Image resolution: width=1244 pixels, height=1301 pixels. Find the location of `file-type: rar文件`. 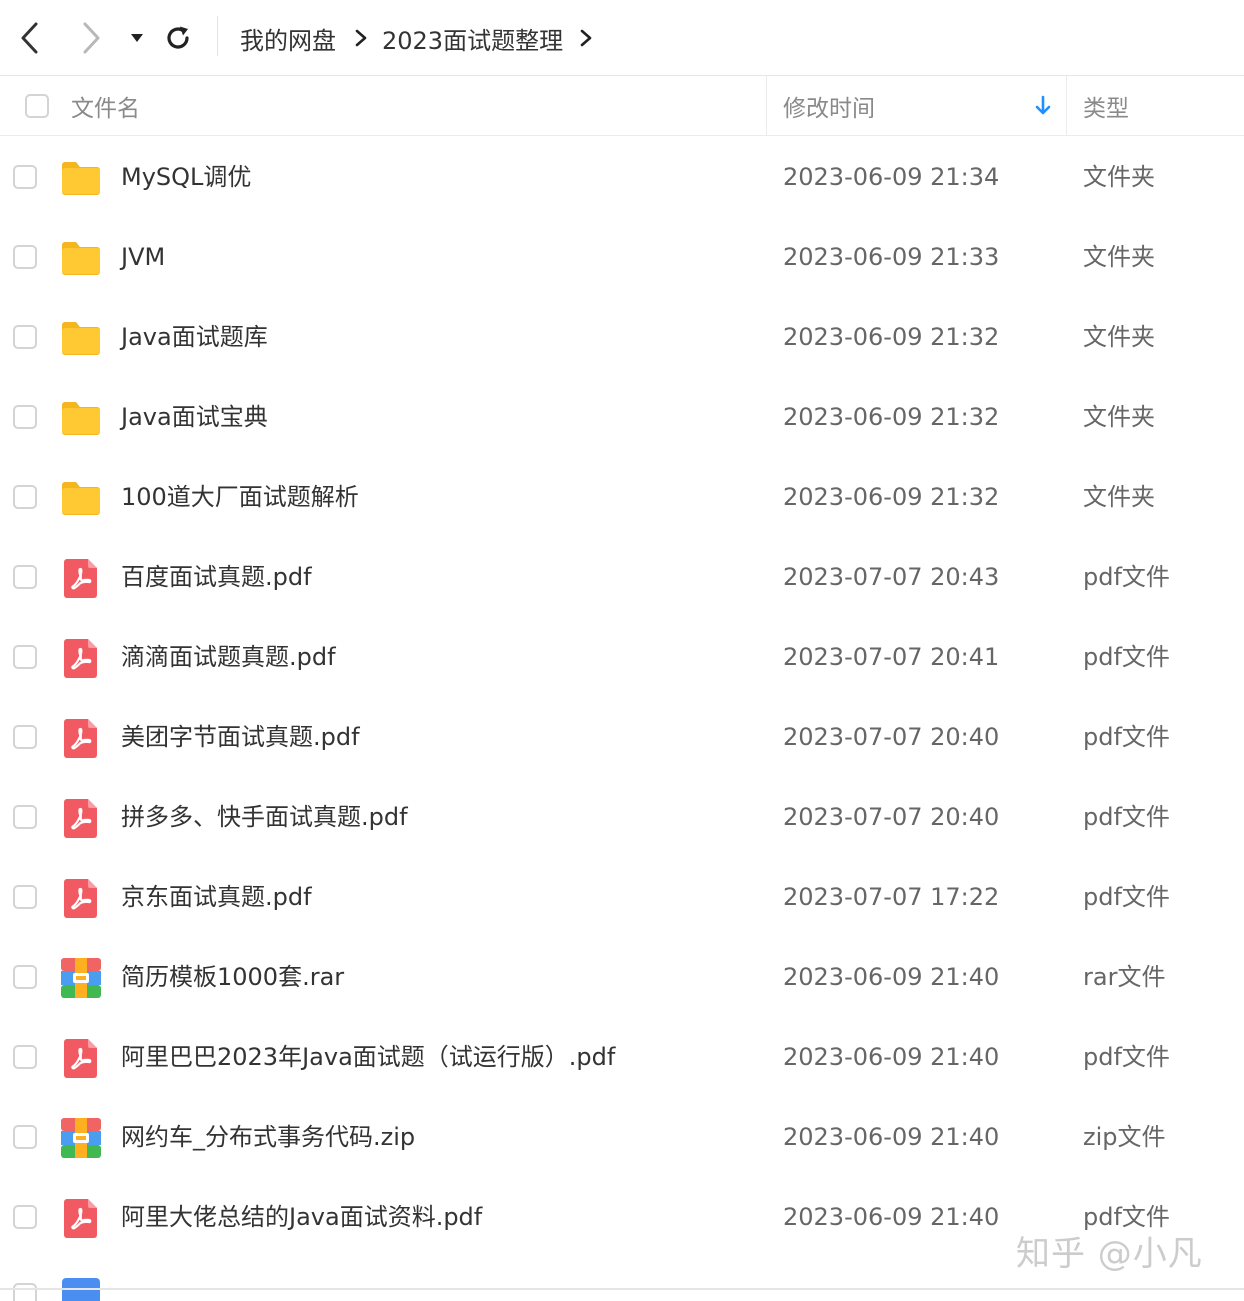

file-type: rar文件 is located at coordinates (1124, 977).